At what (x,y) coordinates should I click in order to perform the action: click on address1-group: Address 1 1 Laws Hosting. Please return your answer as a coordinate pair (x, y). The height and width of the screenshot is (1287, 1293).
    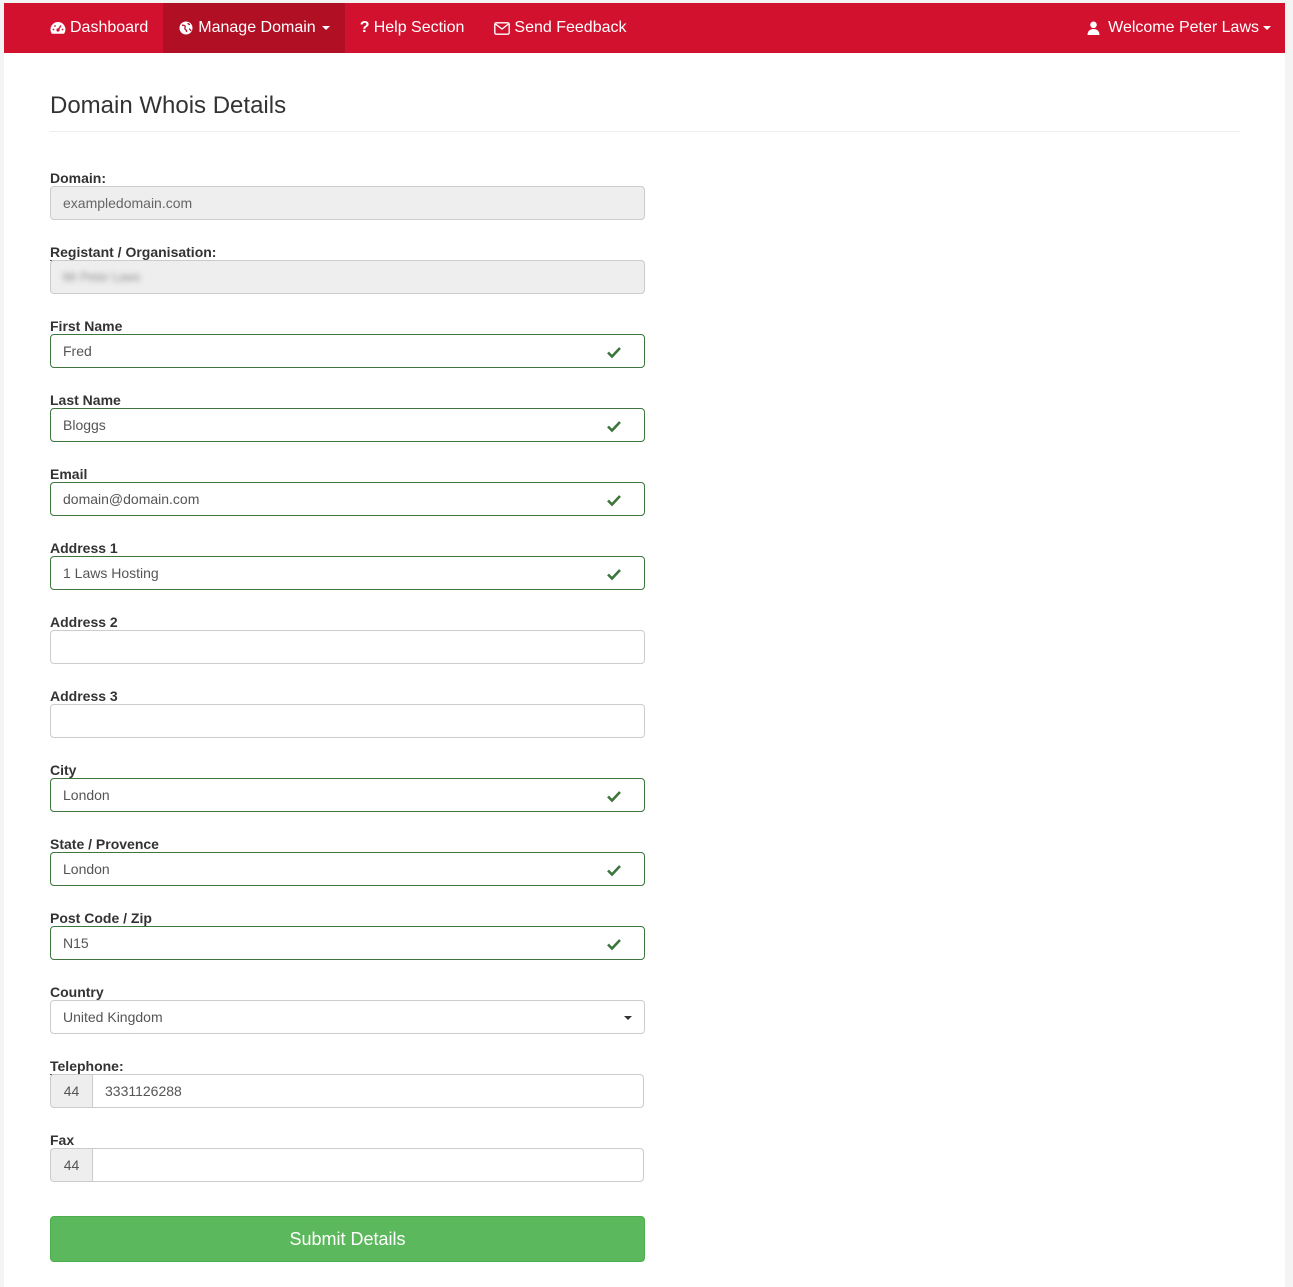
    Looking at the image, I should click on (347, 577).